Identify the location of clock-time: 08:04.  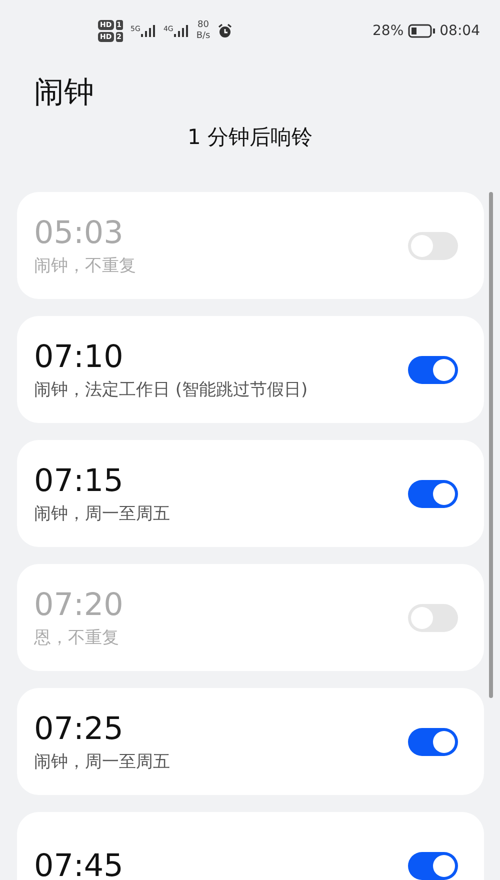
(460, 31).